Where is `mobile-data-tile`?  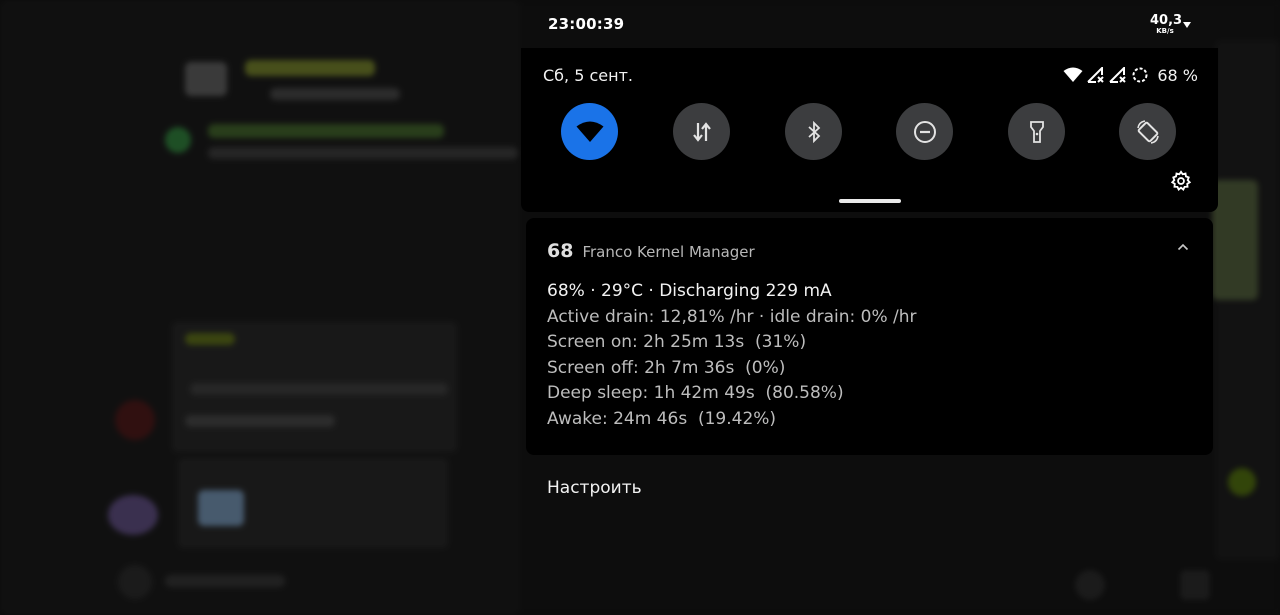
mobile-data-tile is located at coordinates (701, 131).